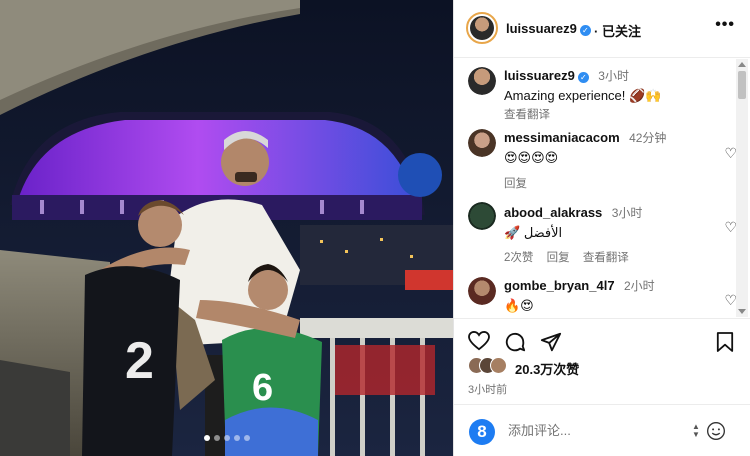 This screenshot has height=456, width=750. I want to click on author-name-text: luissuarez9, so click(541, 28).